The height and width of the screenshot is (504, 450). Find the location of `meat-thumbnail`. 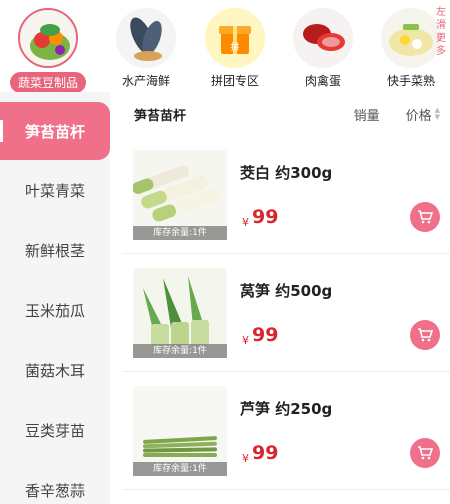

meat-thumbnail is located at coordinates (323, 38).